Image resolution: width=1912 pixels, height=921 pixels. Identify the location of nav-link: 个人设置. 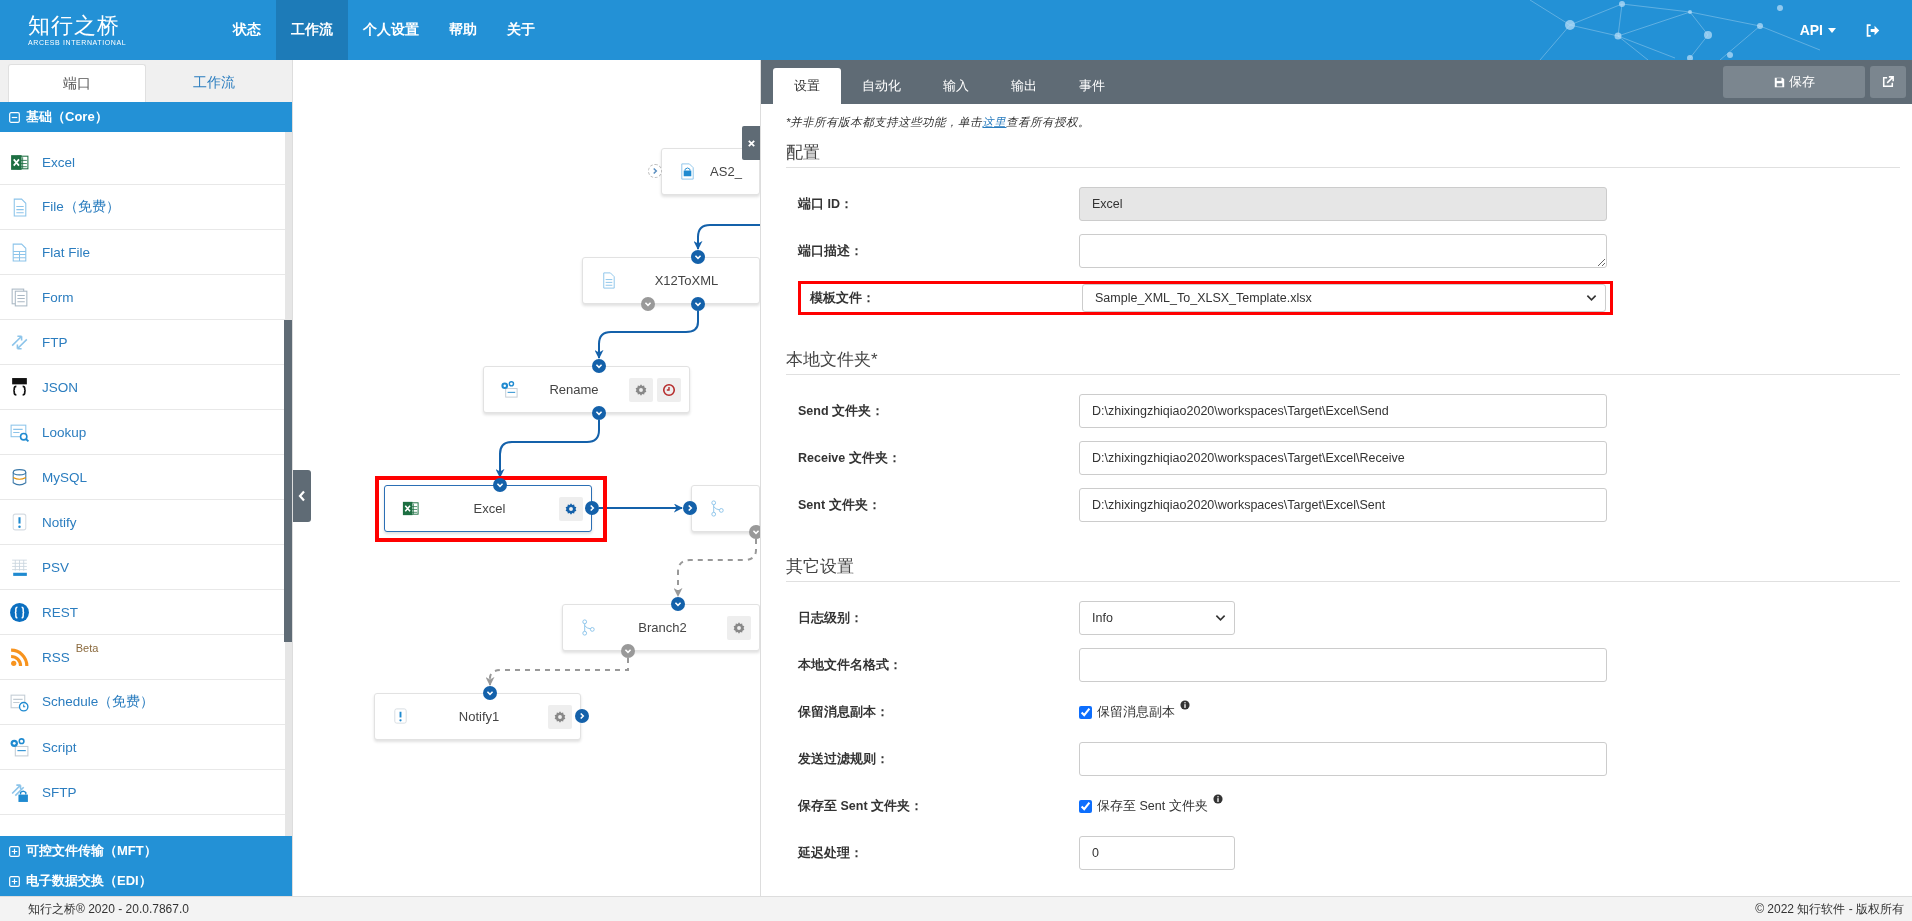
(391, 30).